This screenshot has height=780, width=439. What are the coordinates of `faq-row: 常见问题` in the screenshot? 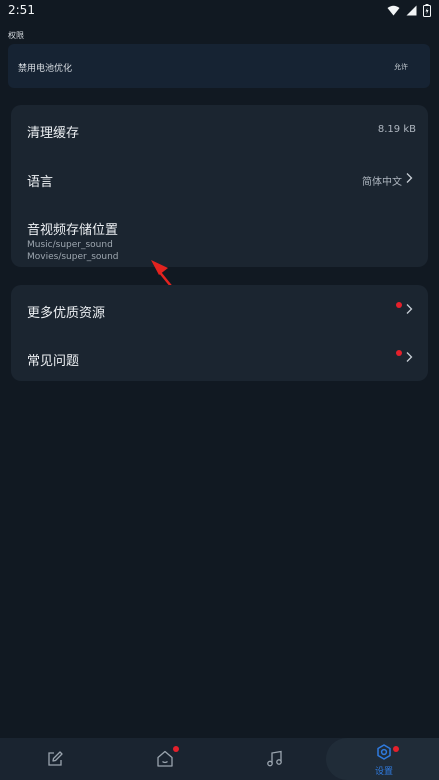 It's located at (219, 357).